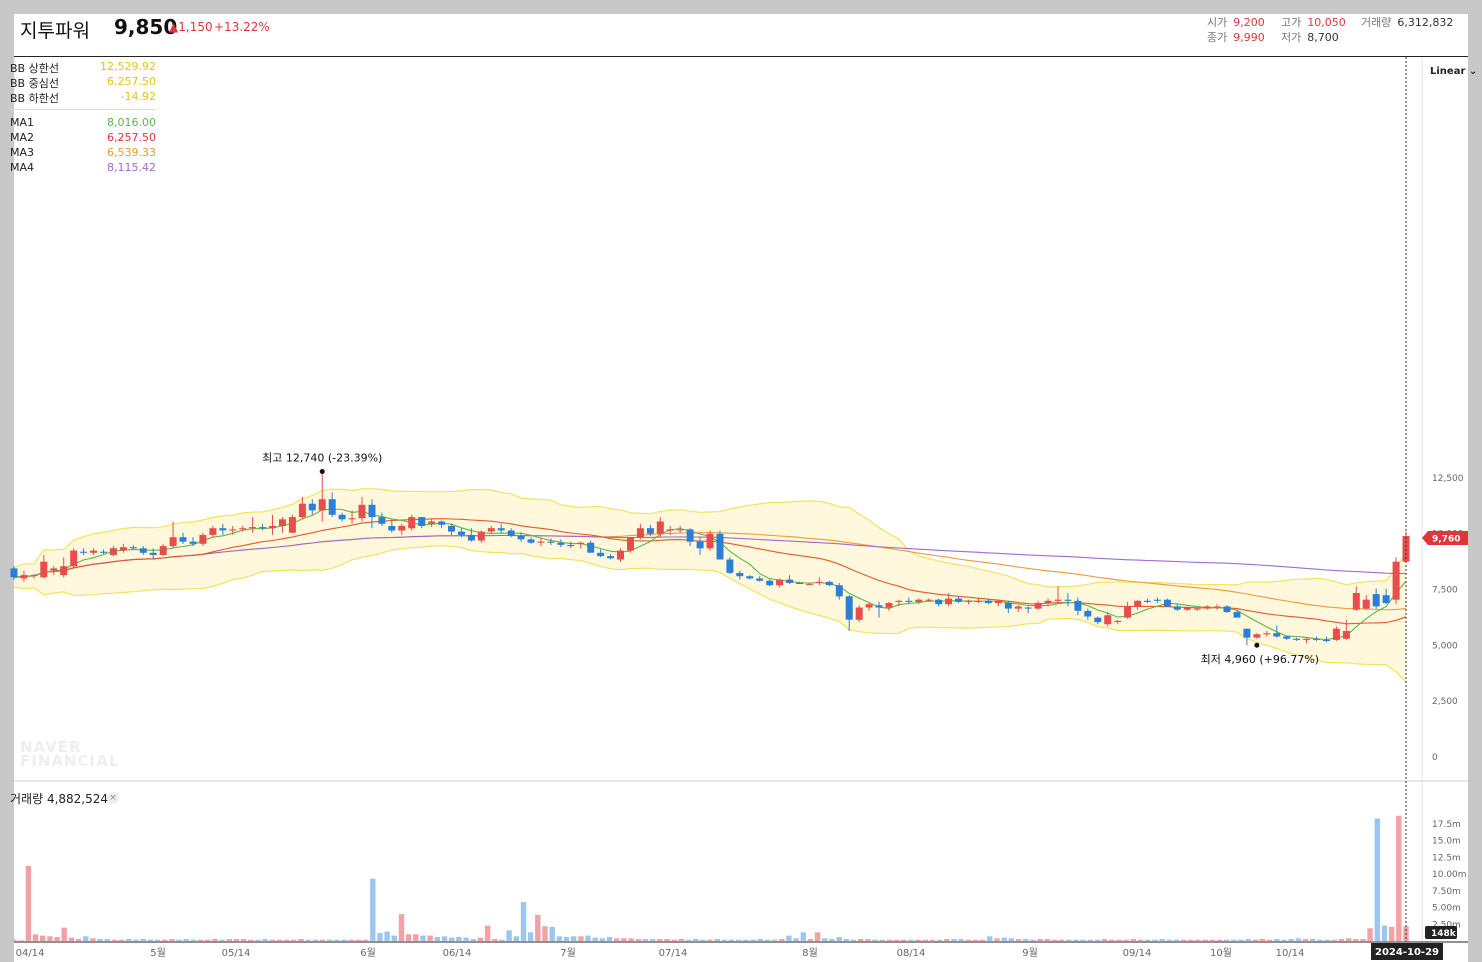 The image size is (1482, 962). Describe the element at coordinates (911, 953) in the screenshot. I see `time-axis-tick: 08/14` at that location.